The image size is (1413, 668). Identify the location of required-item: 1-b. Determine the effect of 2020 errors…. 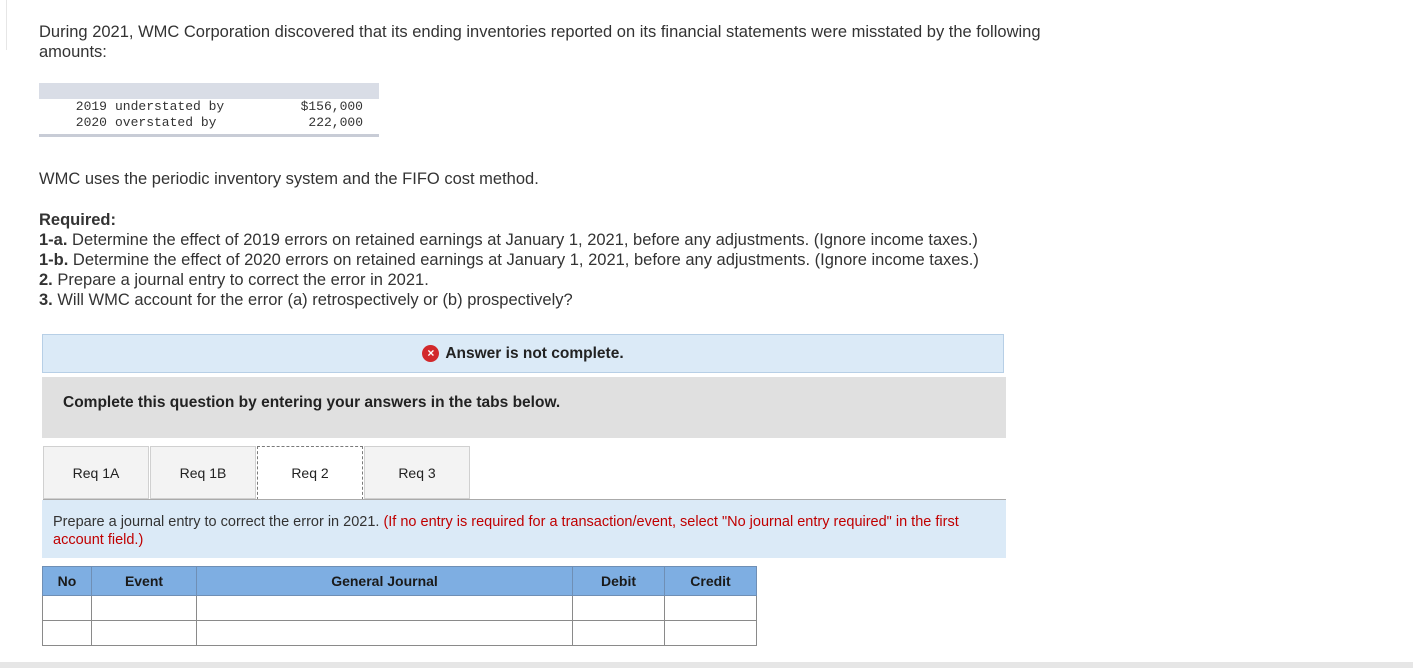
(509, 260).